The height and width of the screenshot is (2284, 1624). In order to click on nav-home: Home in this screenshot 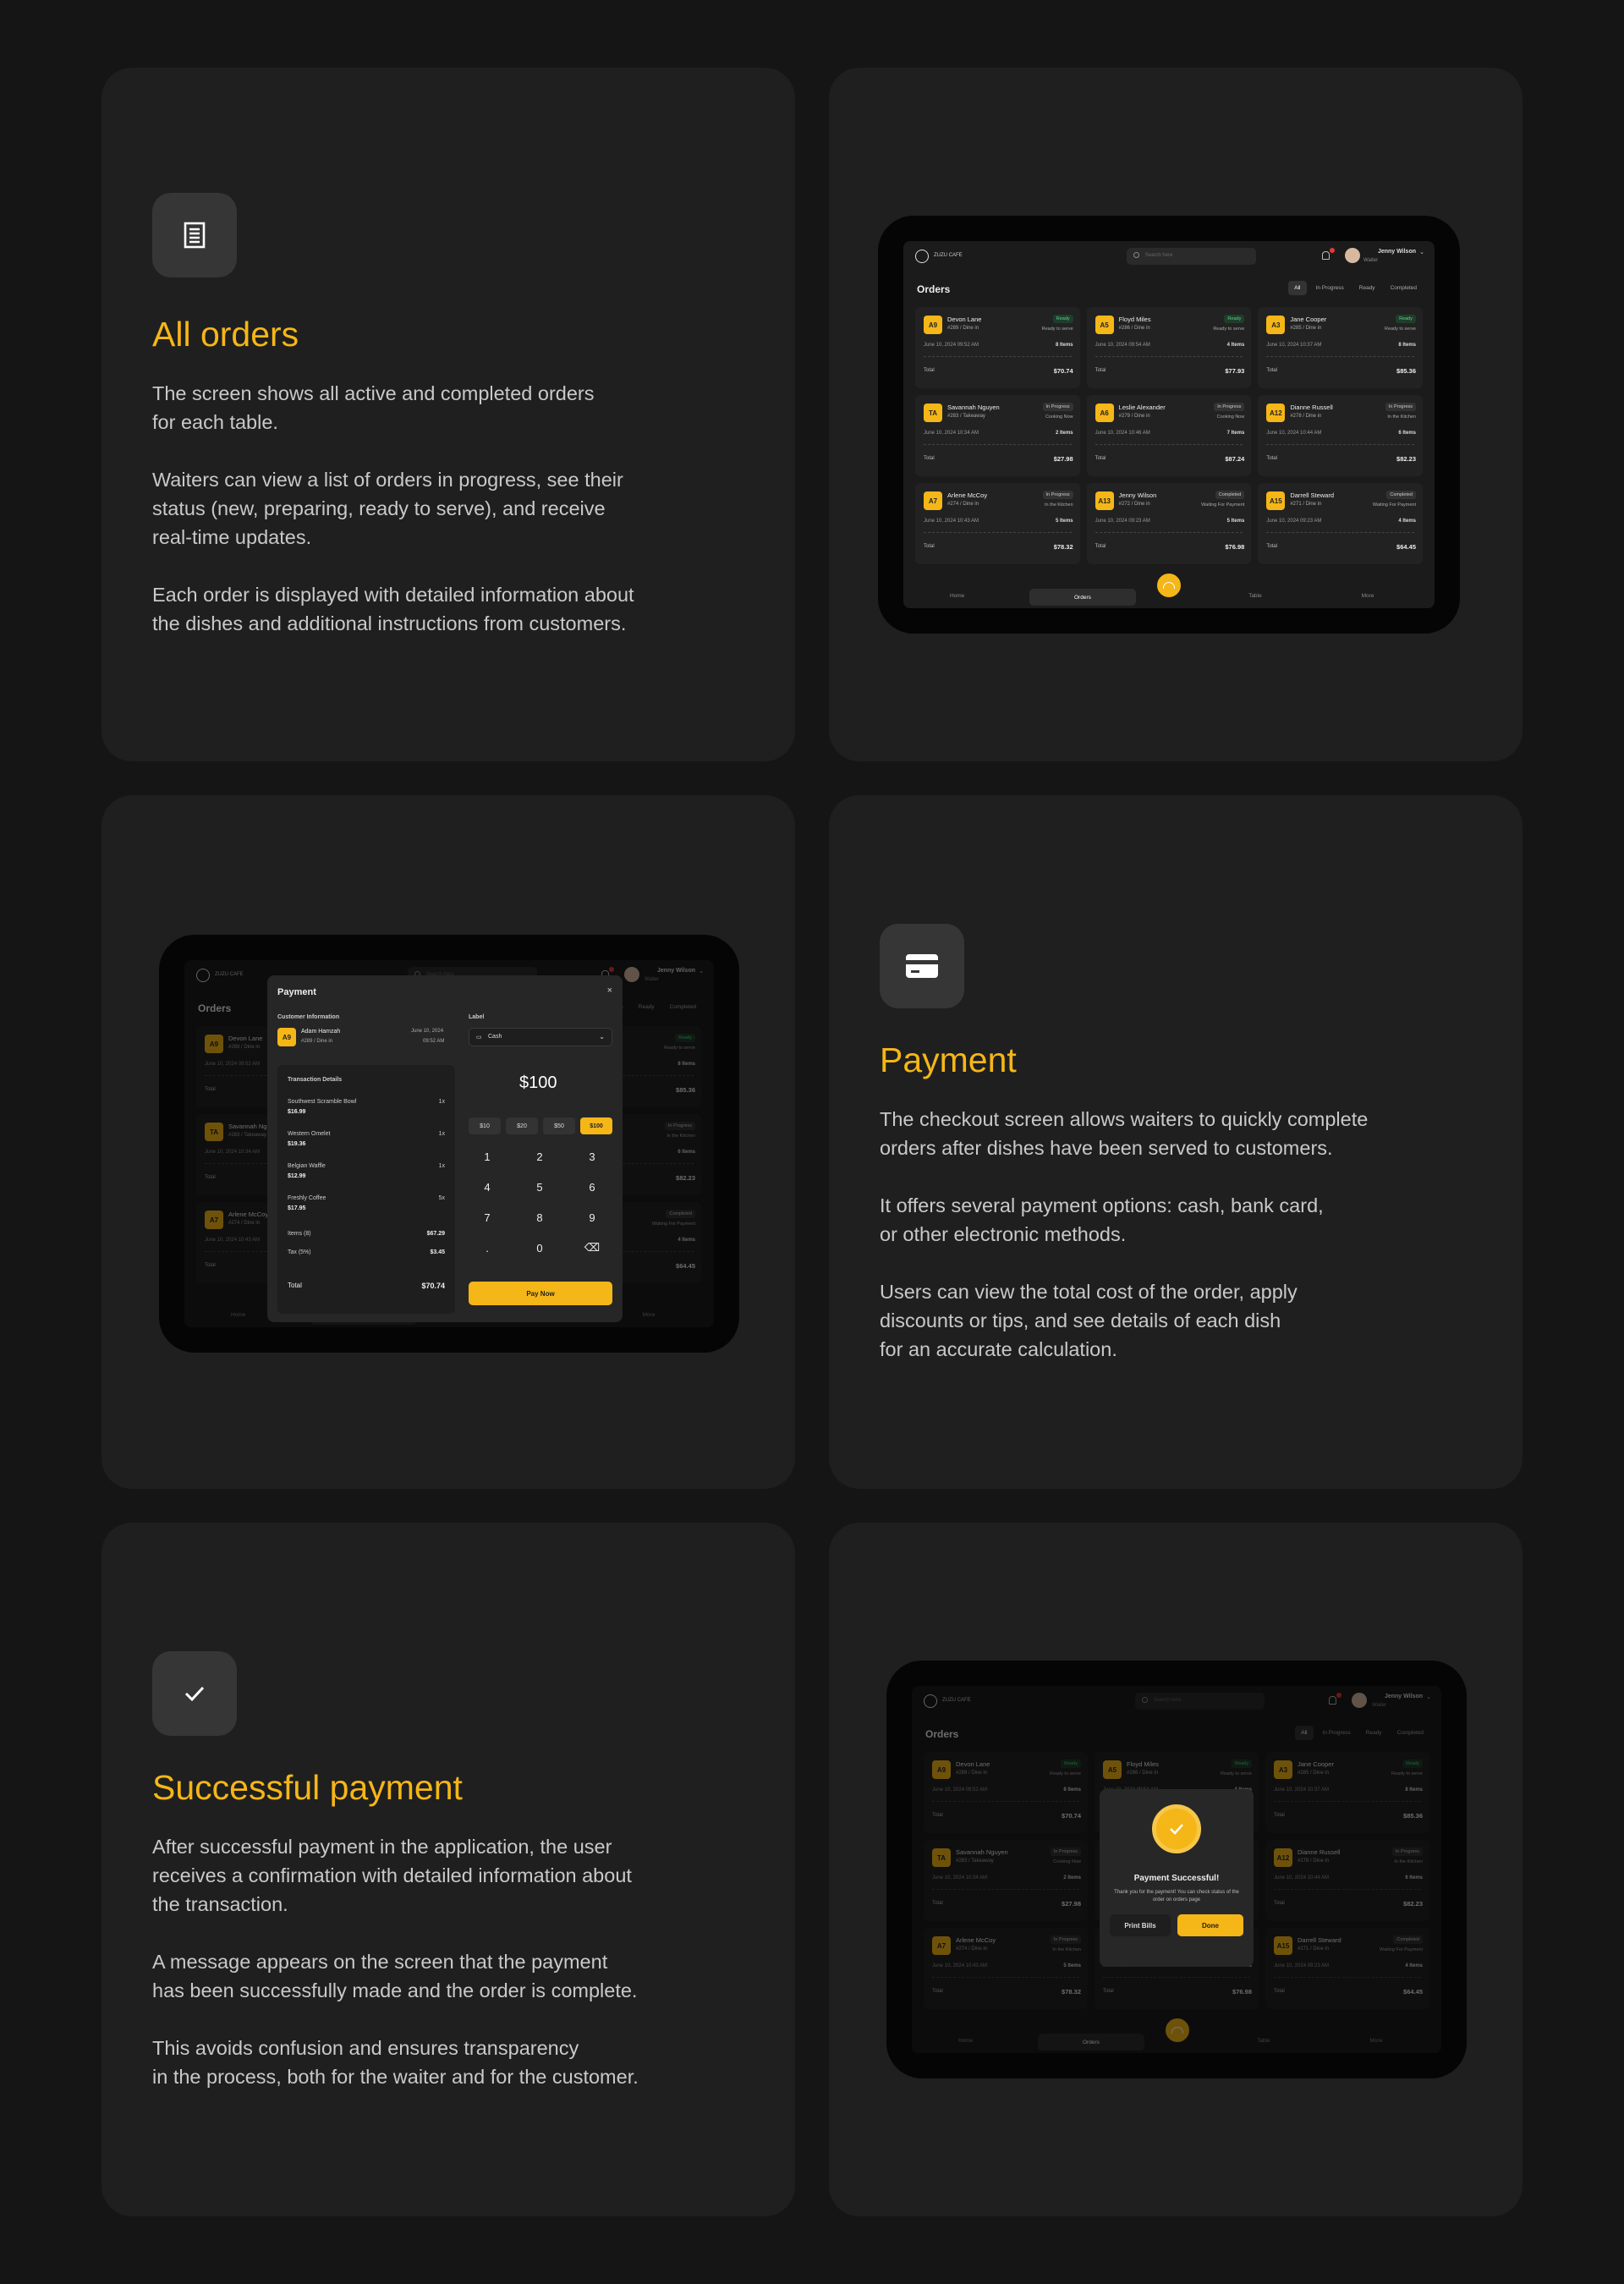, I will do `click(957, 596)`.